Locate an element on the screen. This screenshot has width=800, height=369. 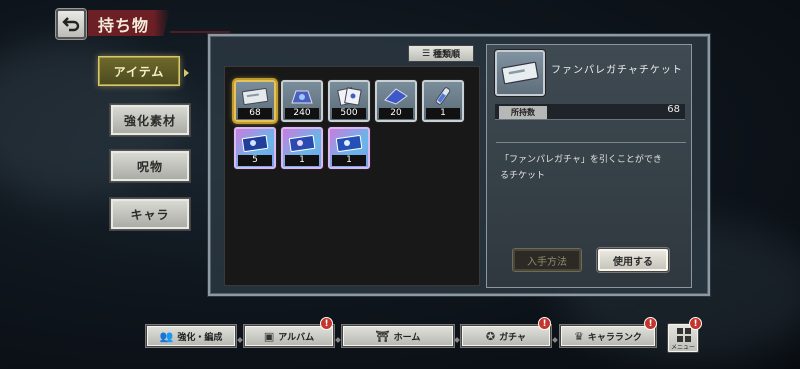
sort-icon: ☰ is located at coordinates (425, 53).